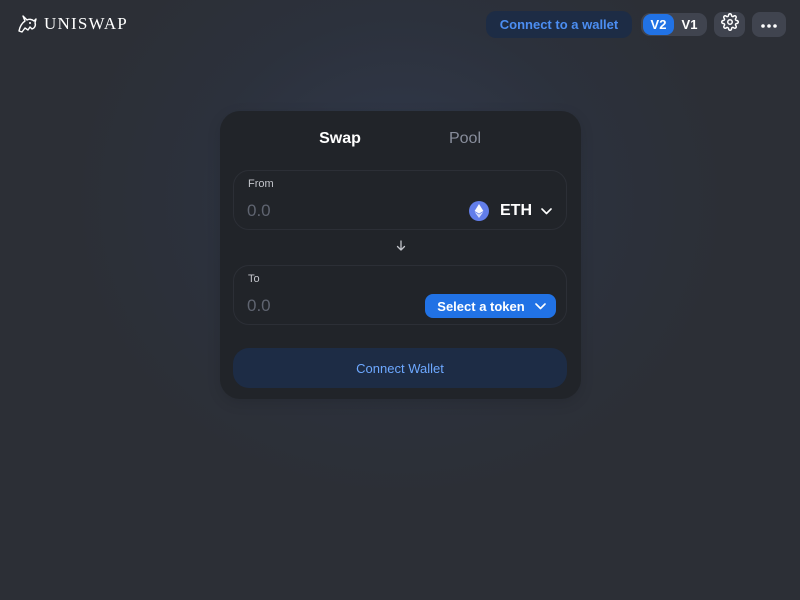 This screenshot has width=800, height=600. I want to click on from-label: From, so click(261, 184).